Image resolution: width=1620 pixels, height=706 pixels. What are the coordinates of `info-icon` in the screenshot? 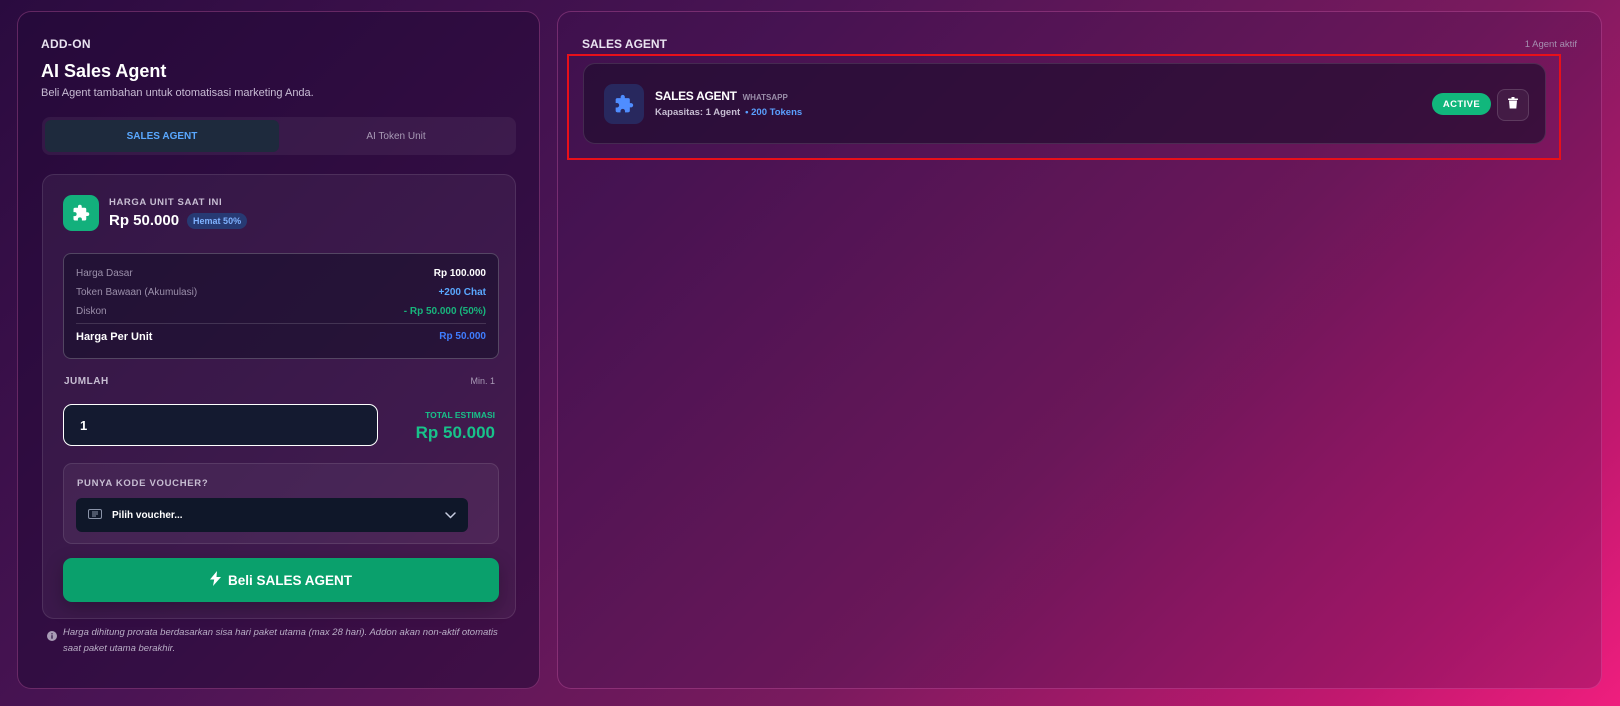 It's located at (52, 642).